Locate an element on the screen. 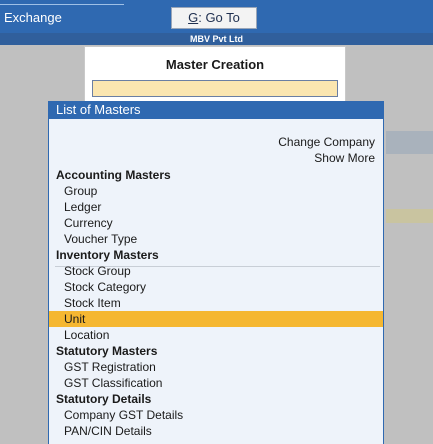 The image size is (433, 444). group-heading: Inventory Masters is located at coordinates (107, 255).